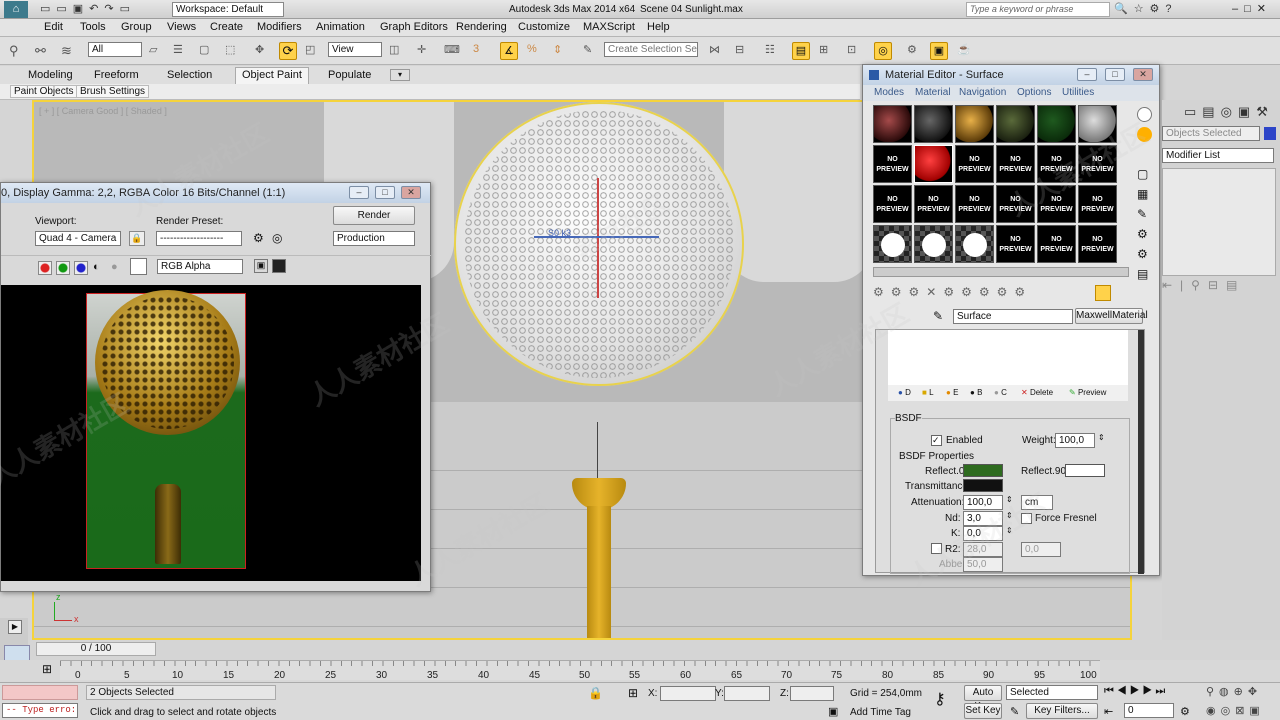 The height and width of the screenshot is (720, 1280). What do you see at coordinates (561, 51) in the screenshot?
I see `spinner-snap-icon: ⇕` at bounding box center [561, 51].